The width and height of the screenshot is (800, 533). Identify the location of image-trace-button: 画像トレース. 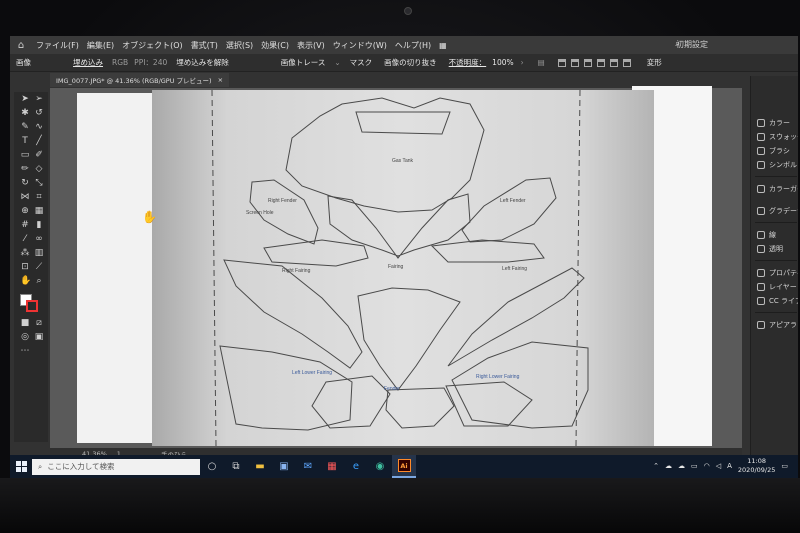
(303, 62).